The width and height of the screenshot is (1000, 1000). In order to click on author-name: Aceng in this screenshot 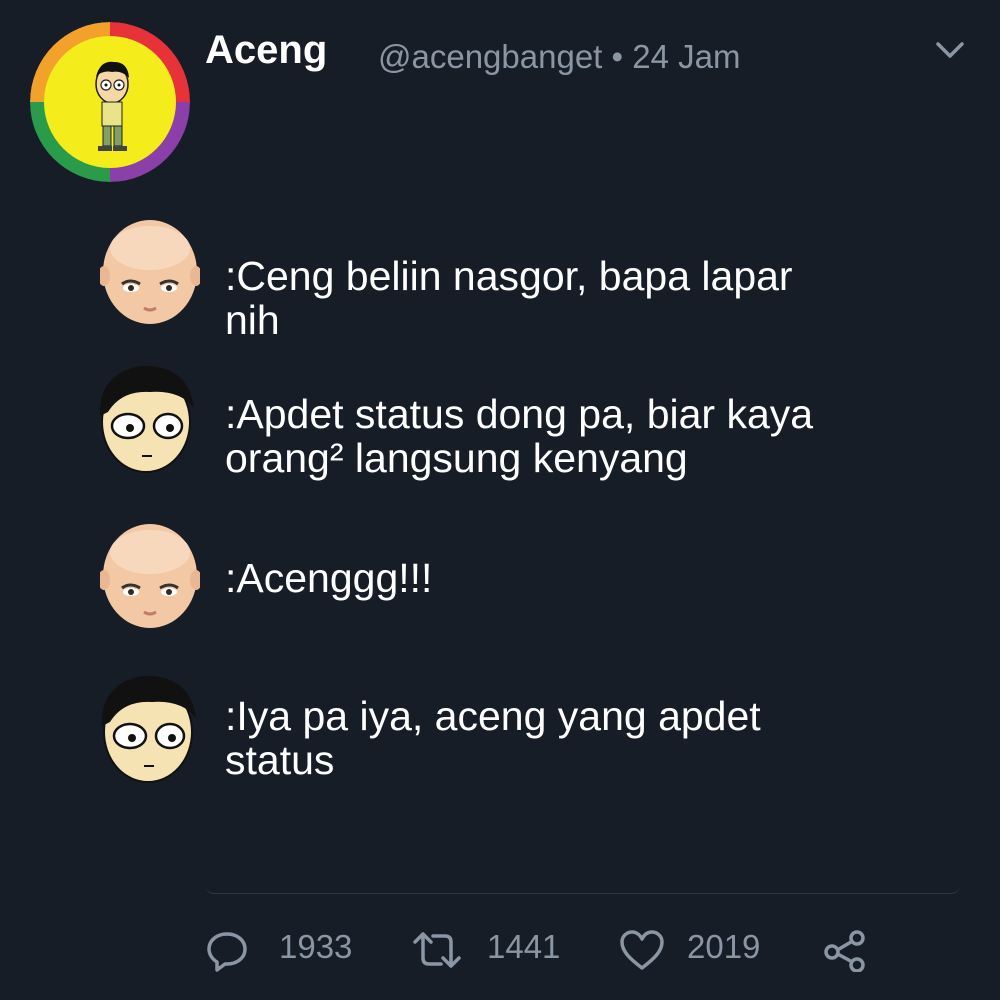, I will do `click(266, 50)`.